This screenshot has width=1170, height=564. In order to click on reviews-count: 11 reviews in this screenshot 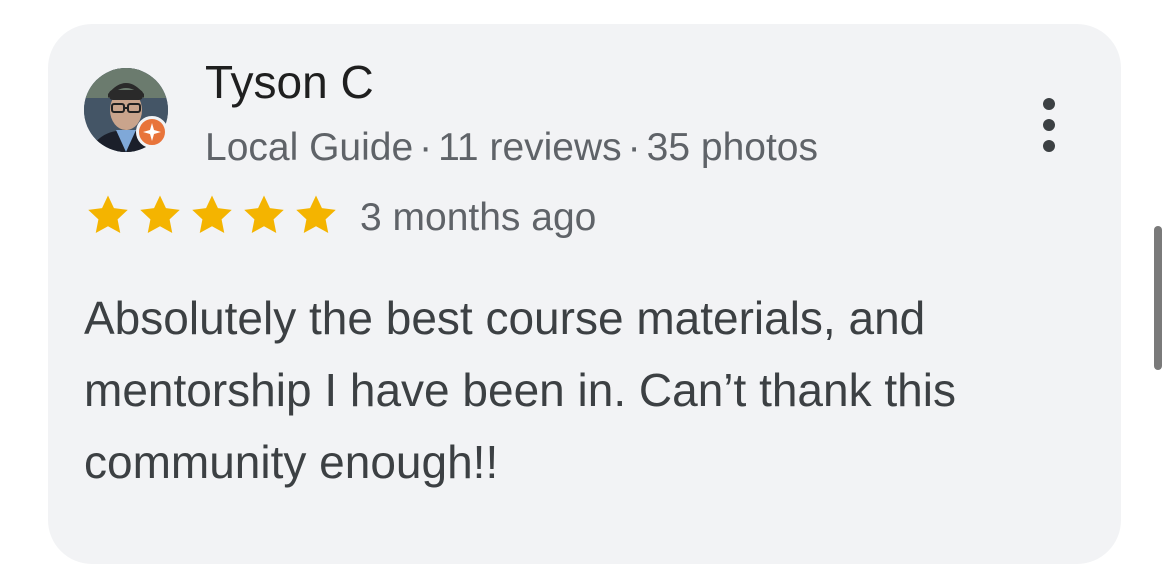, I will do `click(530, 147)`.